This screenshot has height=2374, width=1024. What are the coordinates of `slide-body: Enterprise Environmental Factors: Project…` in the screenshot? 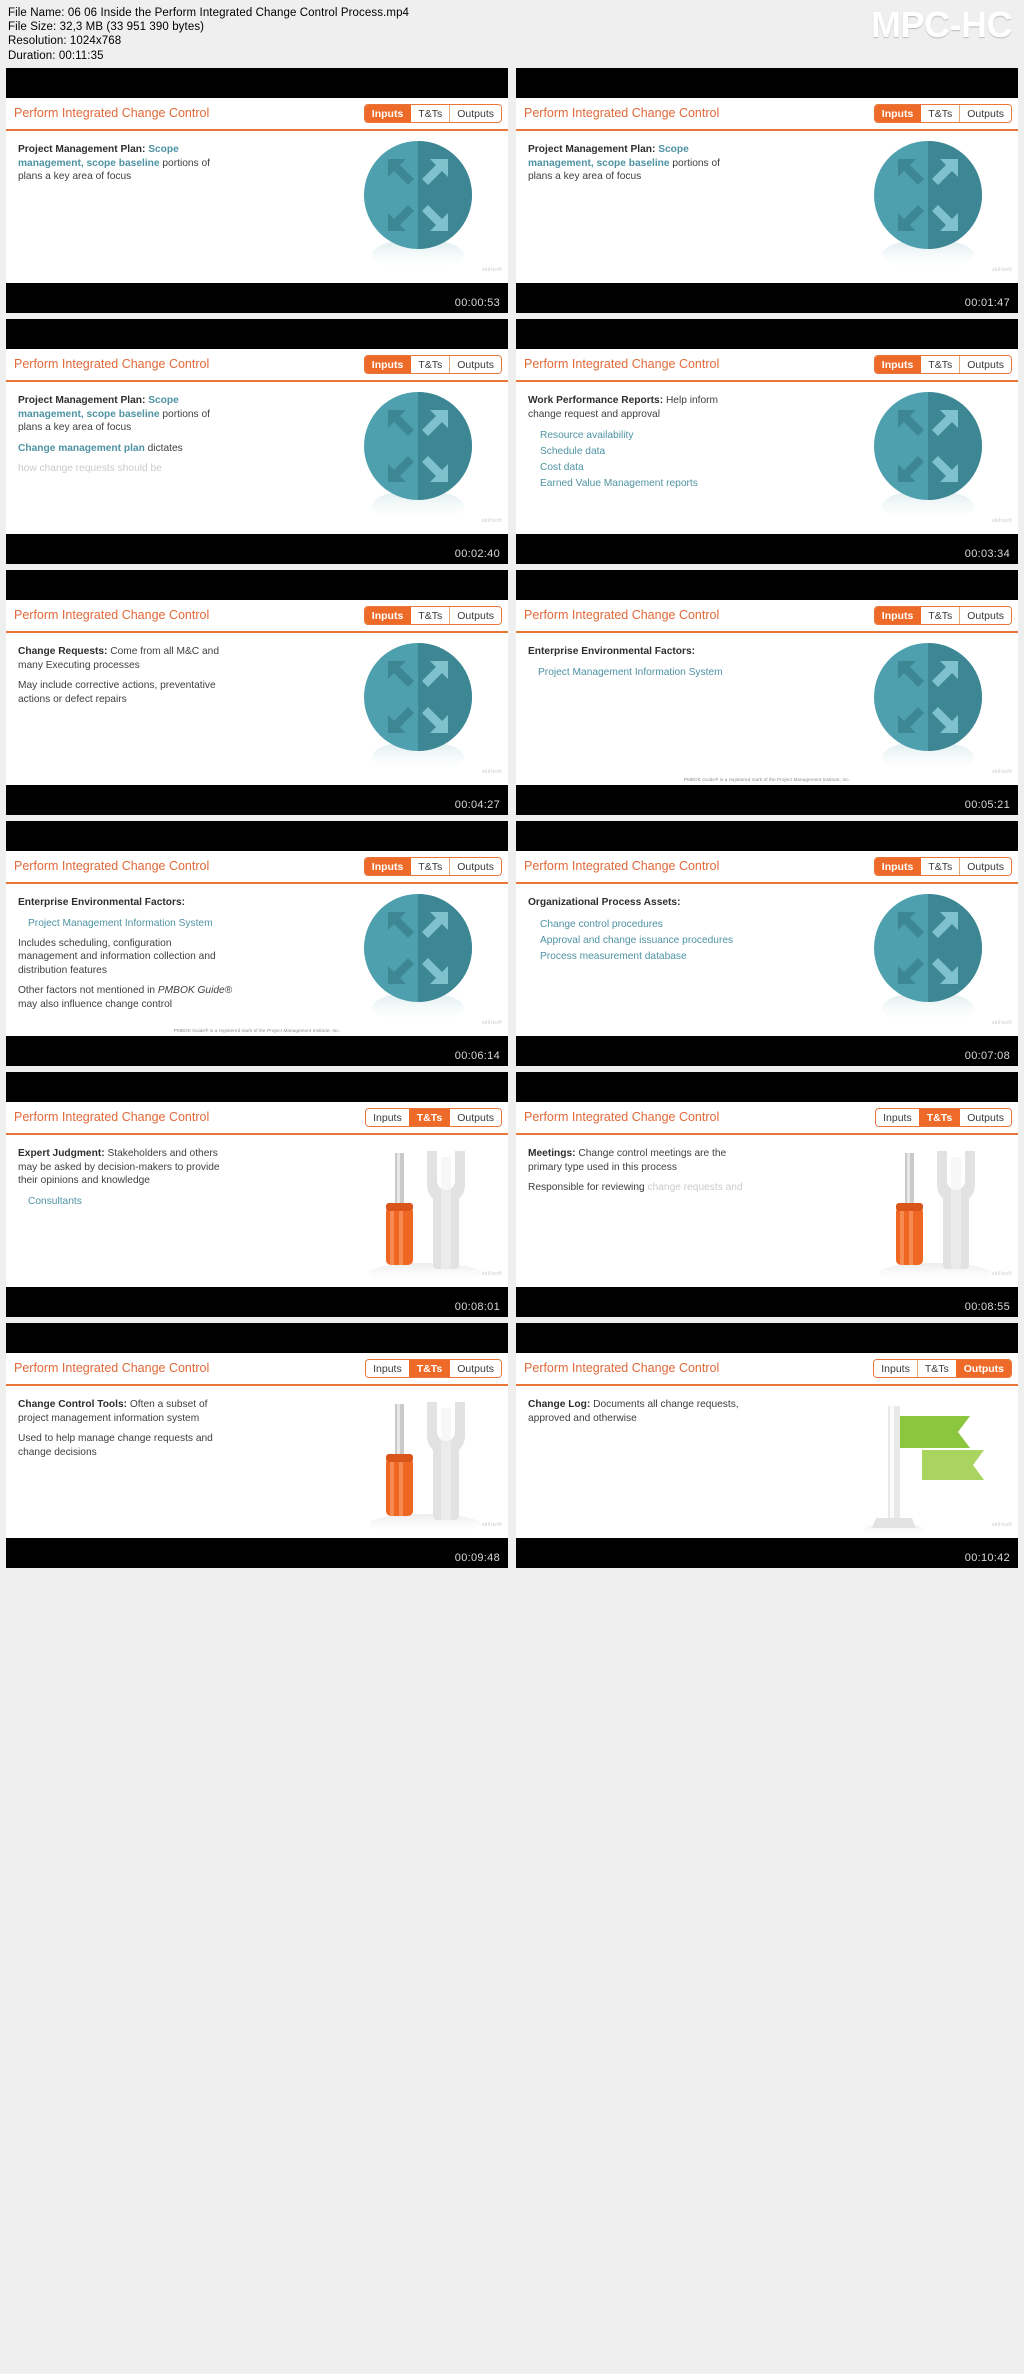 It's located at (767, 709).